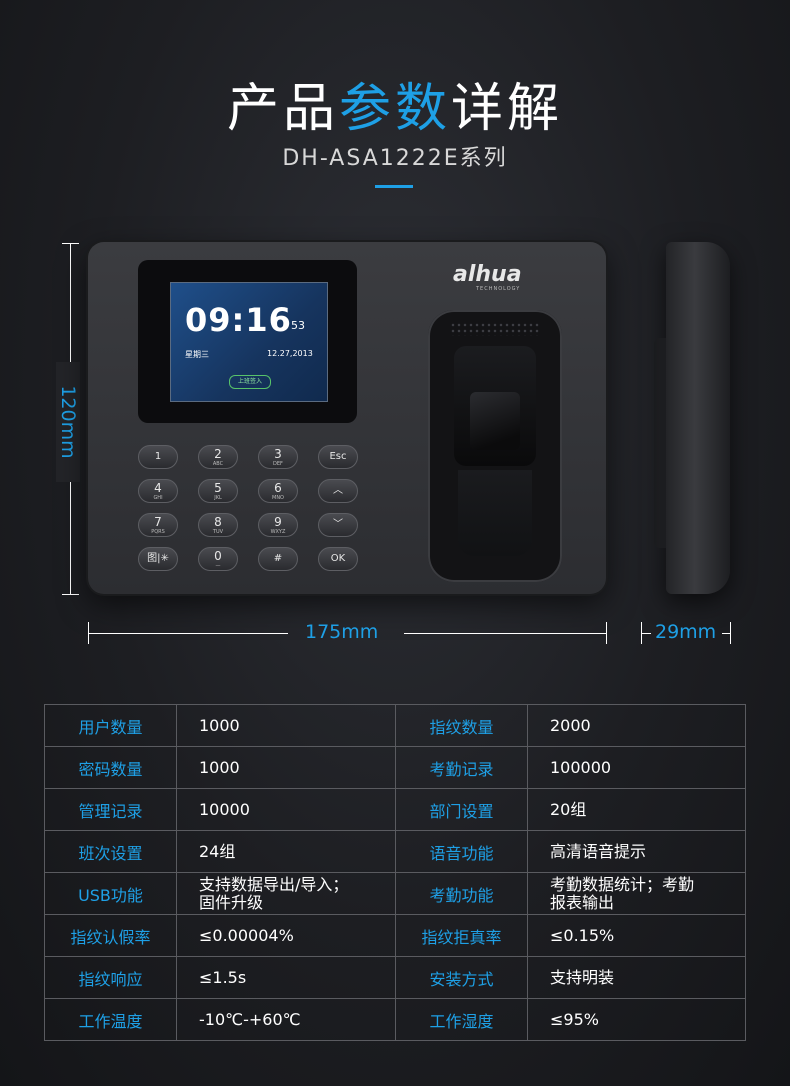 The width and height of the screenshot is (790, 1086). What do you see at coordinates (238, 320) in the screenshot?
I see `screen-time: 09:16` at bounding box center [238, 320].